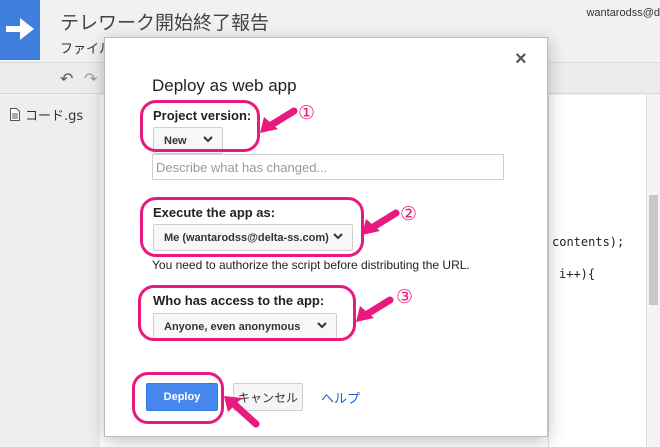 The image size is (660, 447). Describe the element at coordinates (604, 271) in the screenshot. I see `code-editor-visible-area: contents); i++){` at that location.